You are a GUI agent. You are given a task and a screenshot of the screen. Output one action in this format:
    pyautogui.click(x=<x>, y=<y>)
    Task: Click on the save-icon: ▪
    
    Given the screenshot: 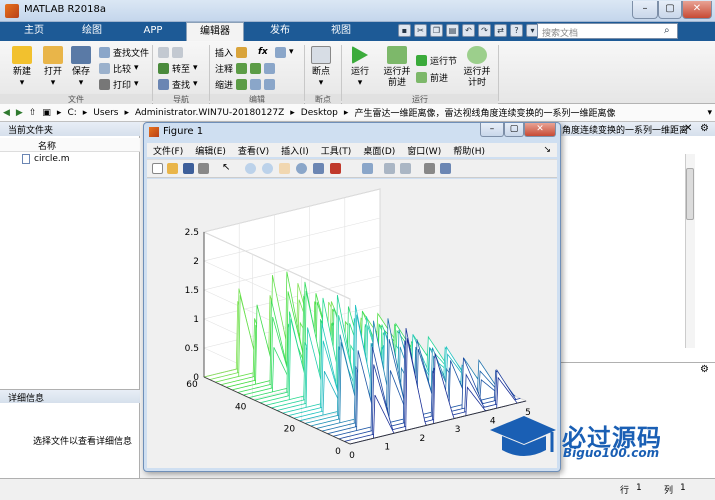 What is the action you would take?
    pyautogui.click(x=404, y=30)
    